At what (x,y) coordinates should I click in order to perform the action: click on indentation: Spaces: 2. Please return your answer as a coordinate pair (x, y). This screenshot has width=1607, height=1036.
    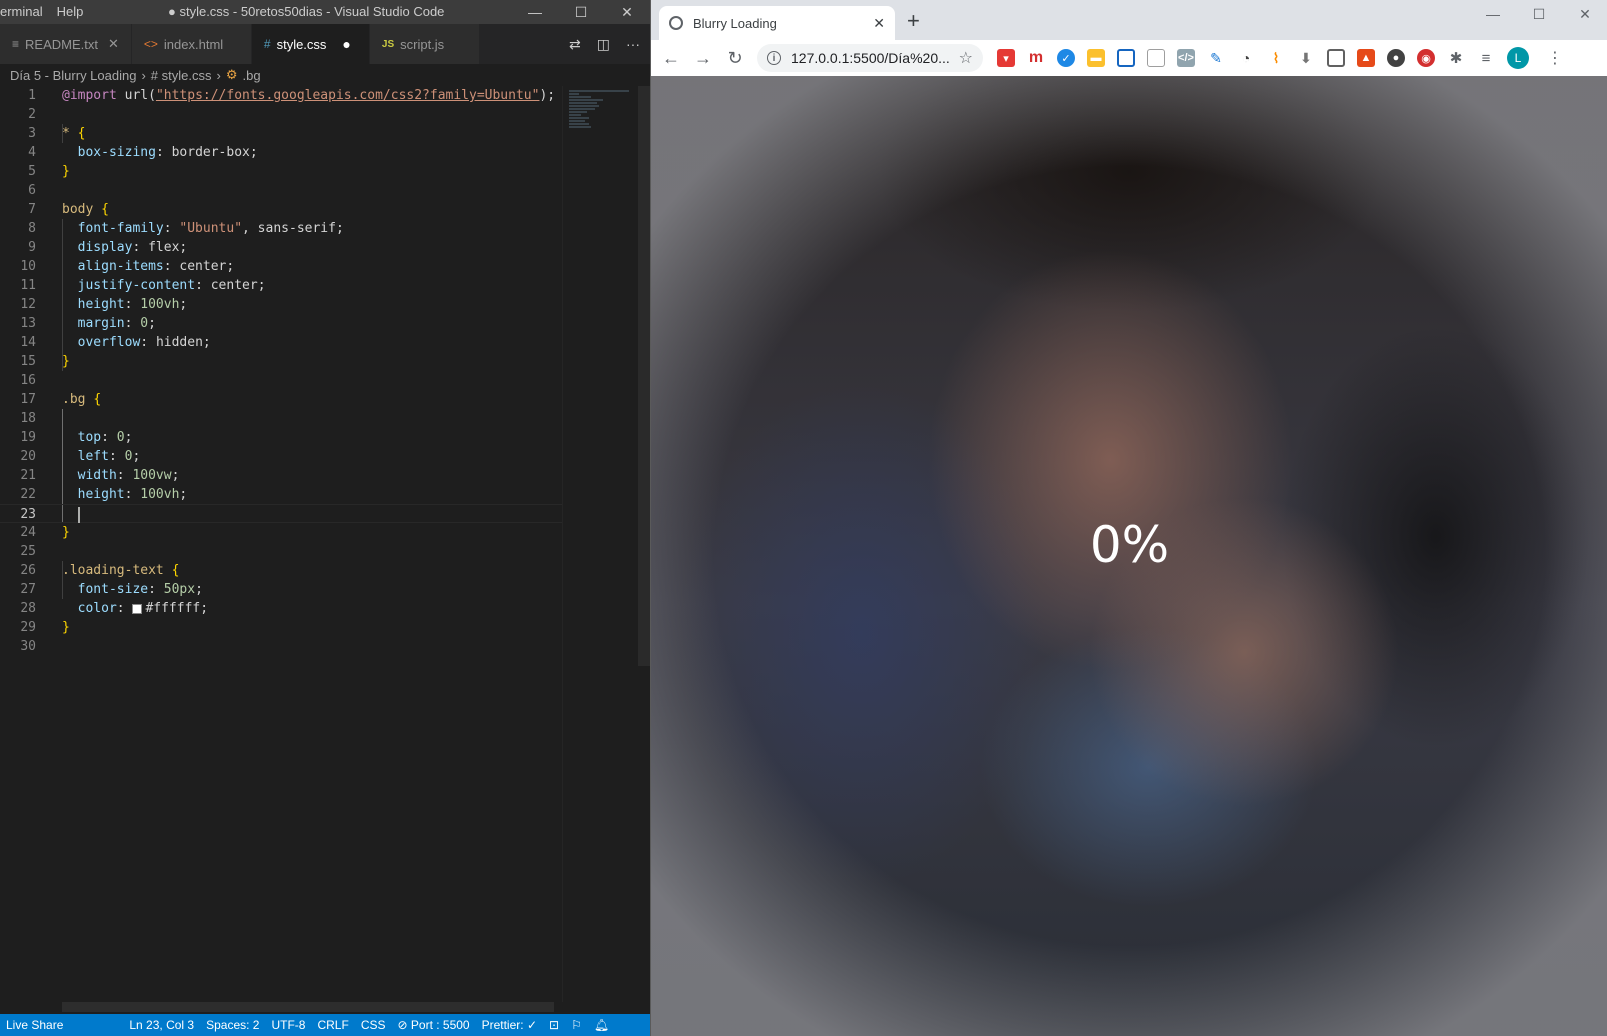
    Looking at the image, I should click on (232, 1025).